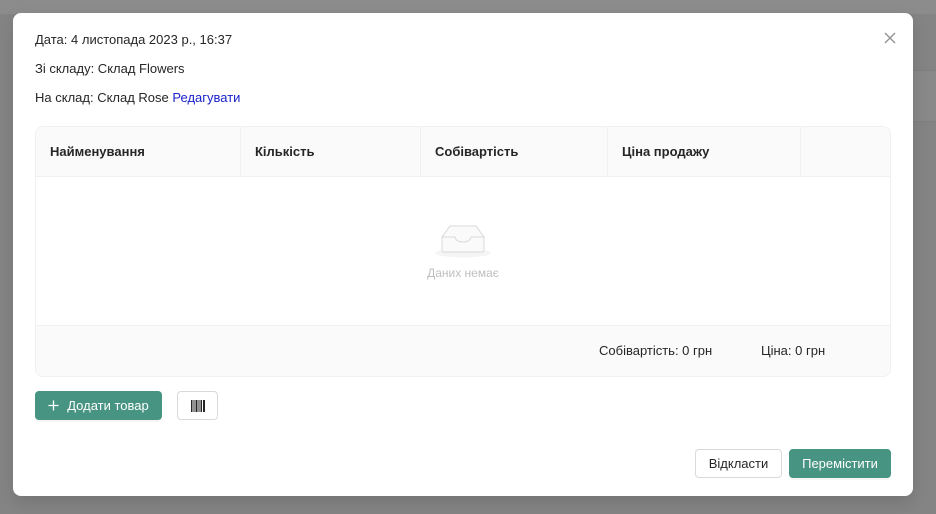  I want to click on defer-label: Відкласти, so click(738, 463).